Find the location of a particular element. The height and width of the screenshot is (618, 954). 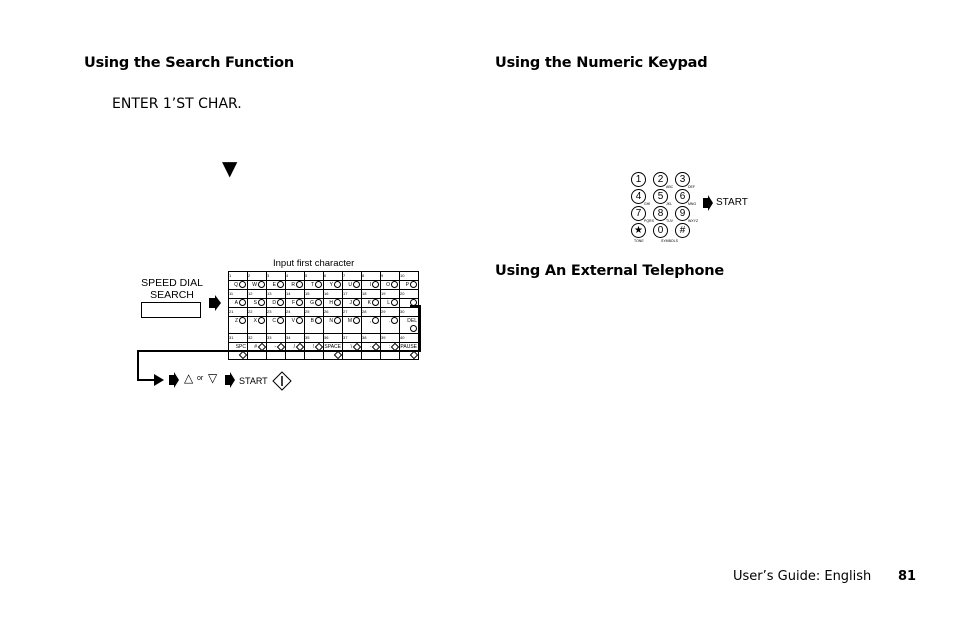

grid-number-cell: 13 is located at coordinates (276, 294).